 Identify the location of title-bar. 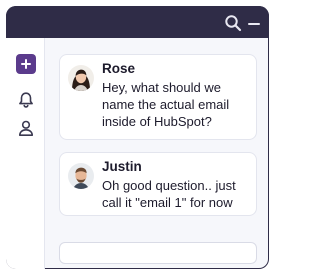
(137, 22).